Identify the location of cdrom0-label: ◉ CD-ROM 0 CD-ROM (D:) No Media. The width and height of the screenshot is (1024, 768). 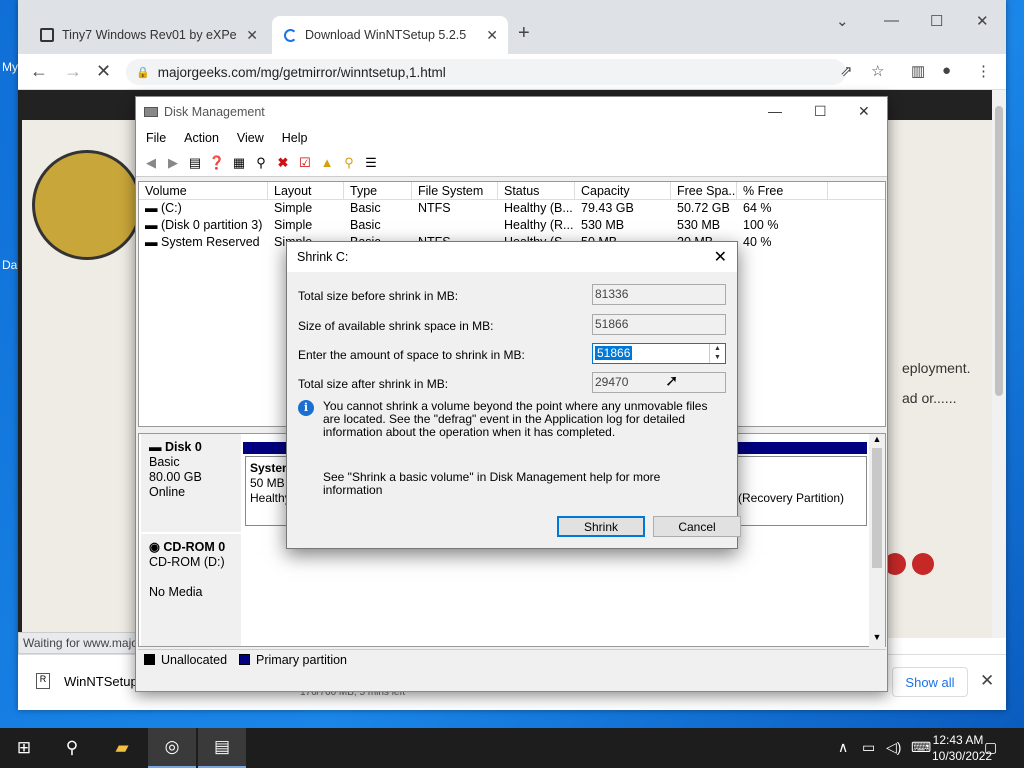
(191, 590).